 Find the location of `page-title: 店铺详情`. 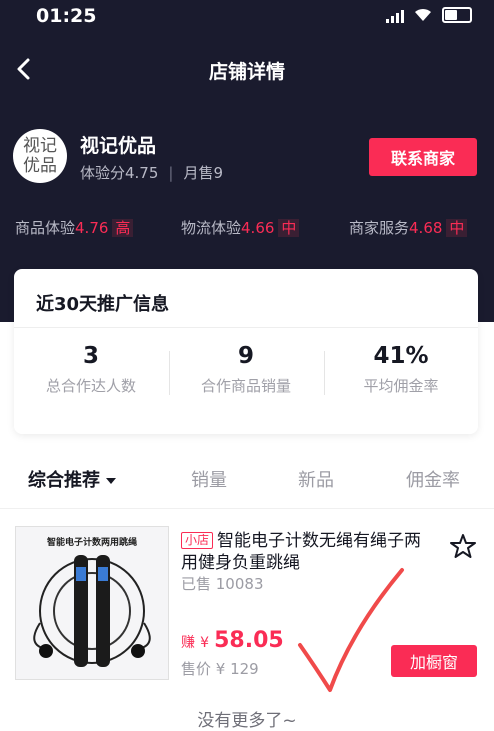

page-title: 店铺详情 is located at coordinates (246, 72).